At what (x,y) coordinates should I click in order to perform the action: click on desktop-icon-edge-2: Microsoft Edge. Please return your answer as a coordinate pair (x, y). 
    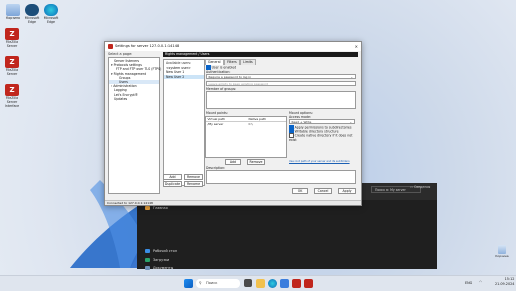
    Looking at the image, I should click on (51, 14).